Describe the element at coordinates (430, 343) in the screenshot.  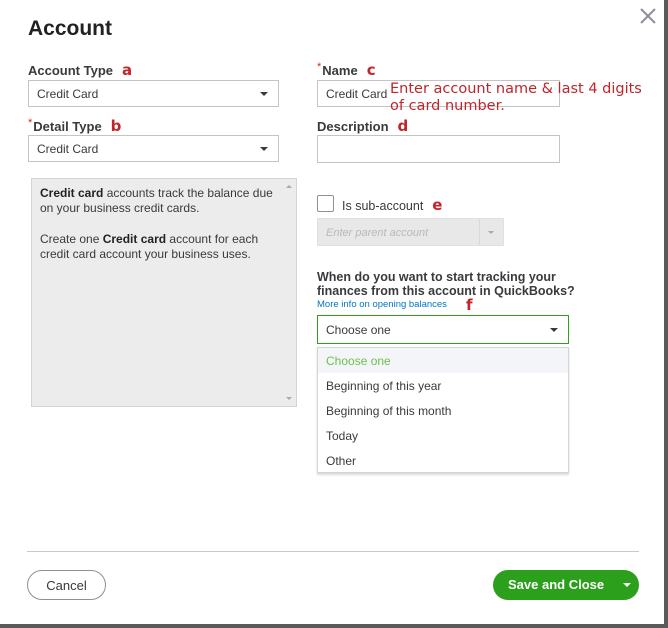
I see `select-focus-underline` at that location.